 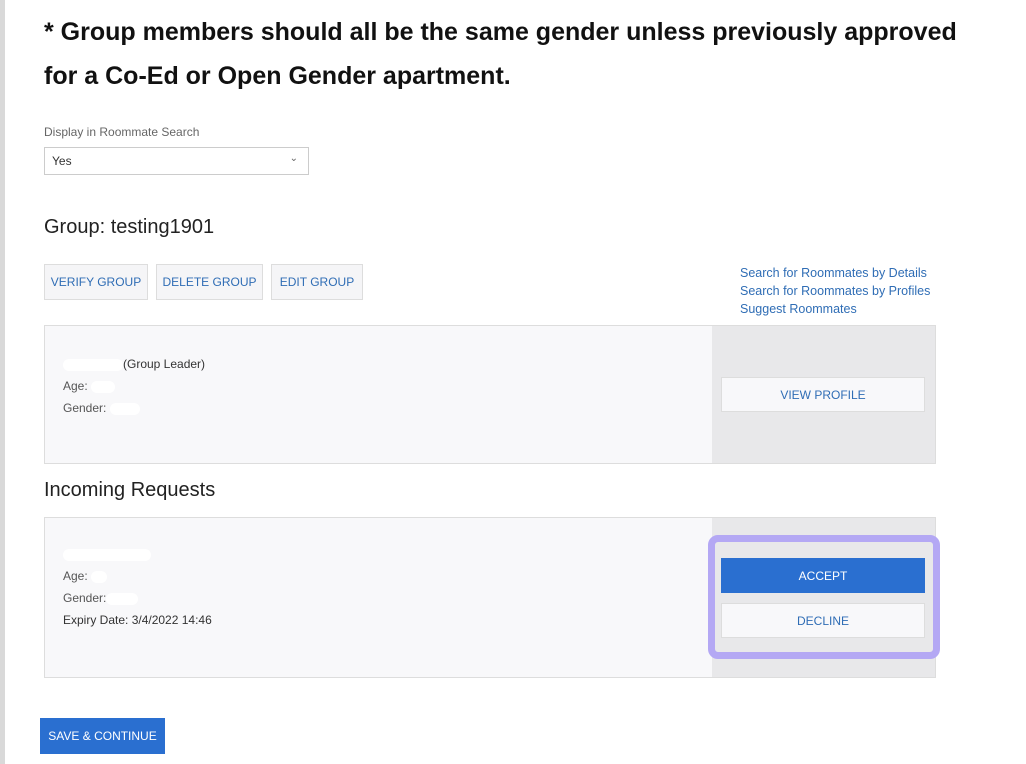 What do you see at coordinates (317, 282) in the screenshot?
I see `edit-group-button: EDIT GROUP` at bounding box center [317, 282].